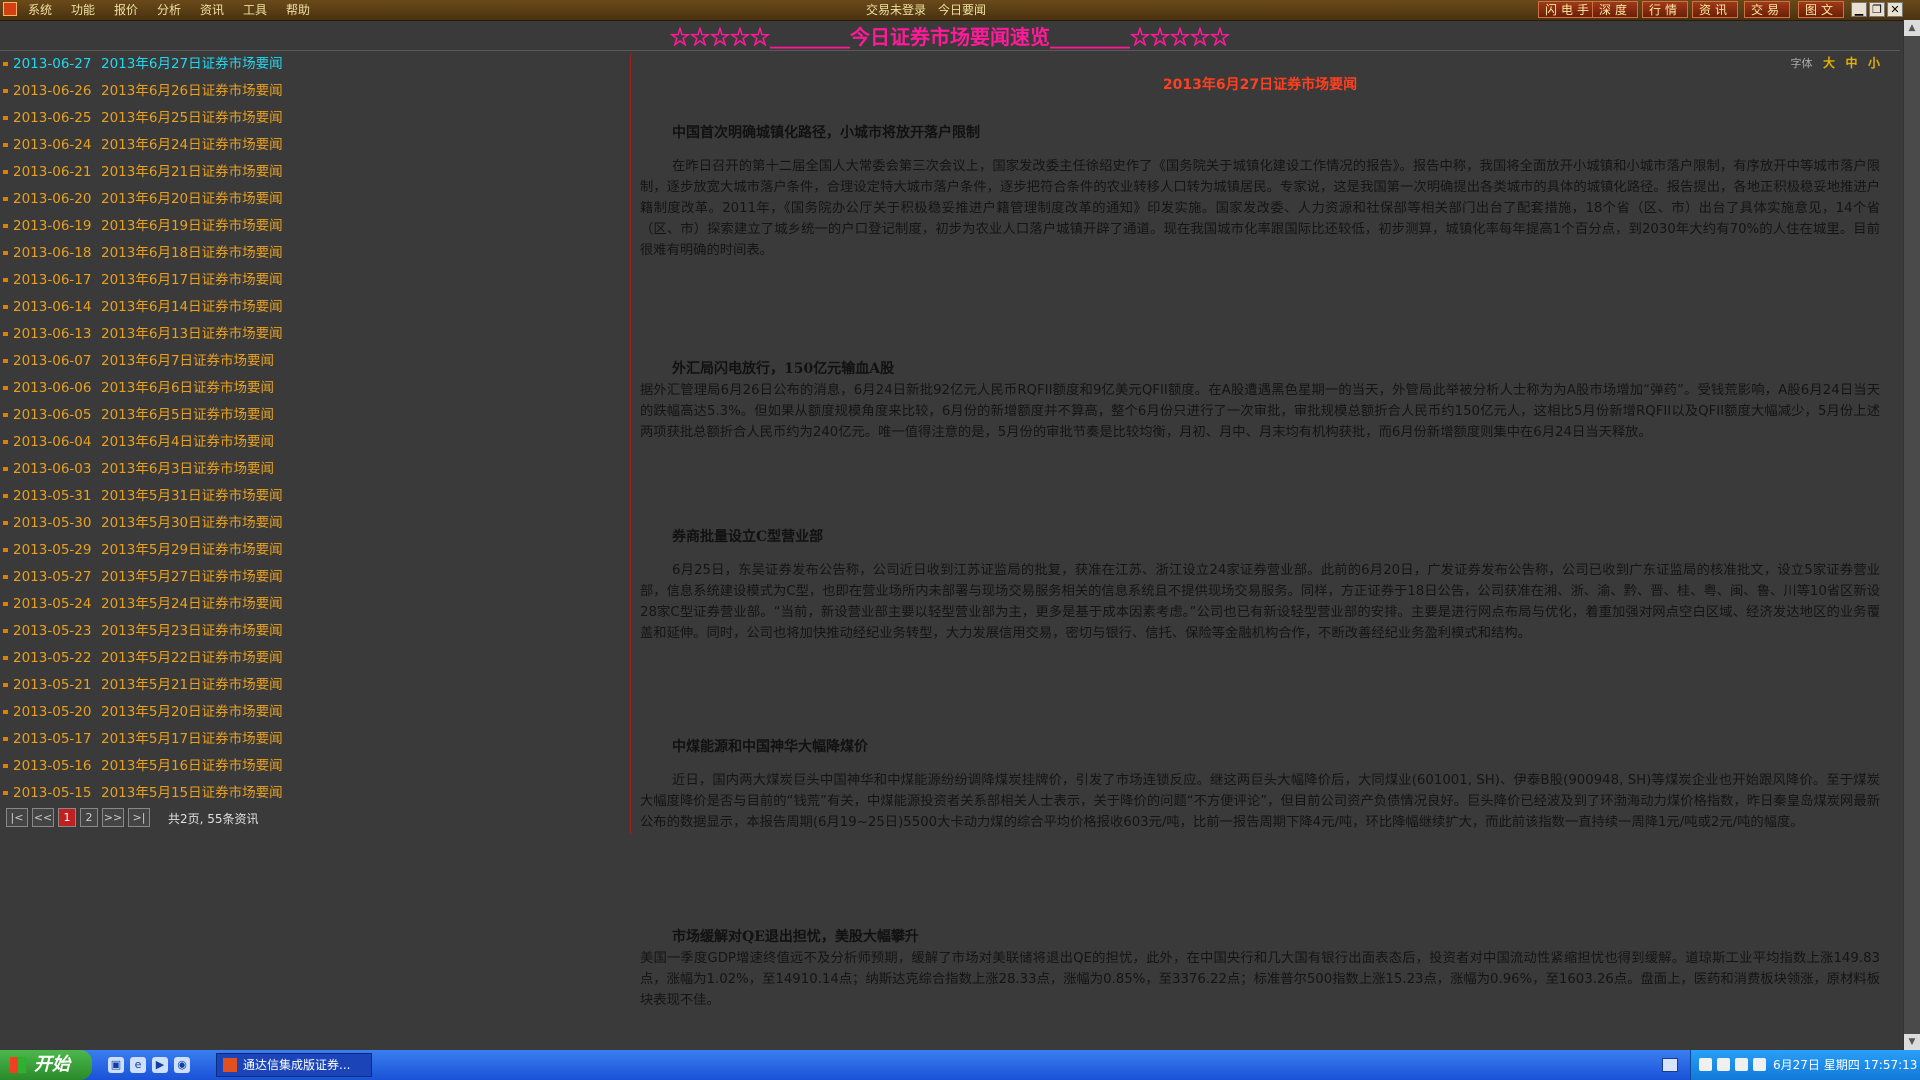  Describe the element at coordinates (1829, 63) in the screenshot. I see `font-size-large: 大` at that location.